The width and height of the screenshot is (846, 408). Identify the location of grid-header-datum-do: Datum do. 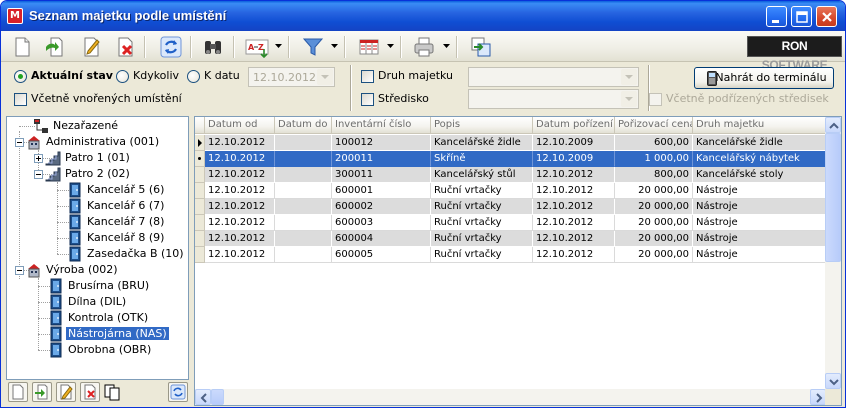
(303, 125).